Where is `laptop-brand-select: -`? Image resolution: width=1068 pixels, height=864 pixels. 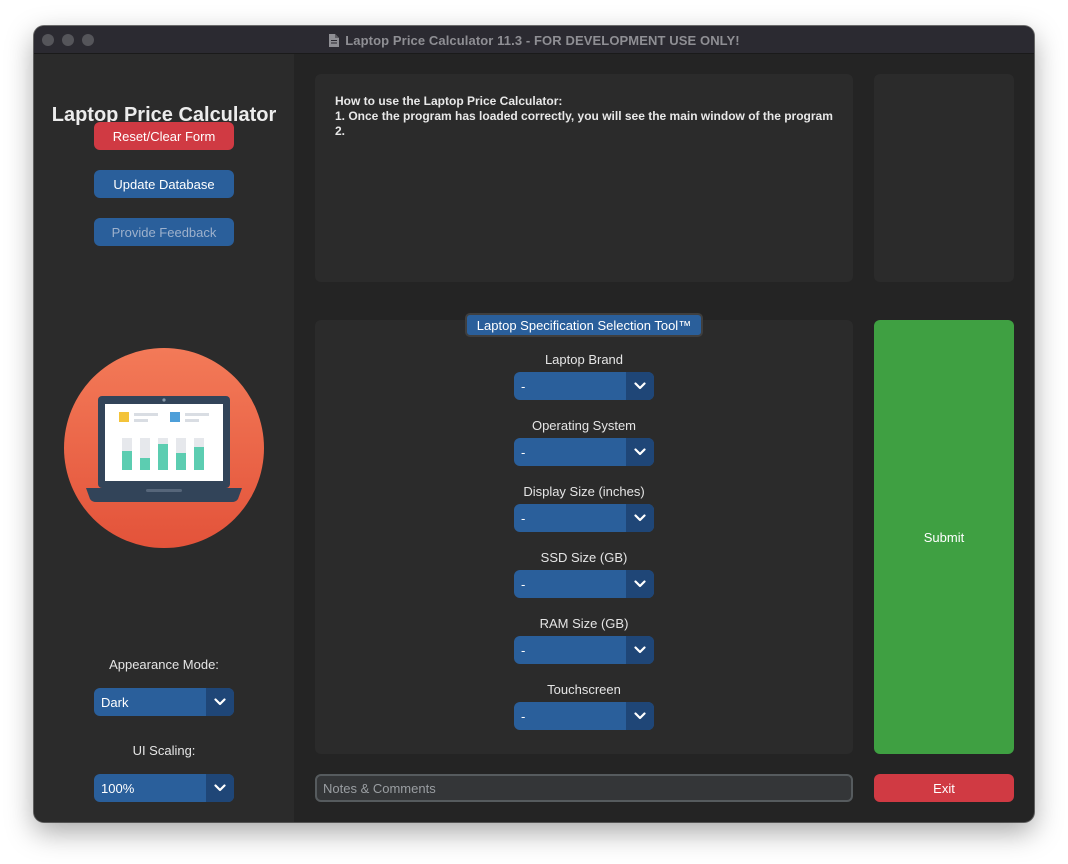
laptop-brand-select: - is located at coordinates (584, 386).